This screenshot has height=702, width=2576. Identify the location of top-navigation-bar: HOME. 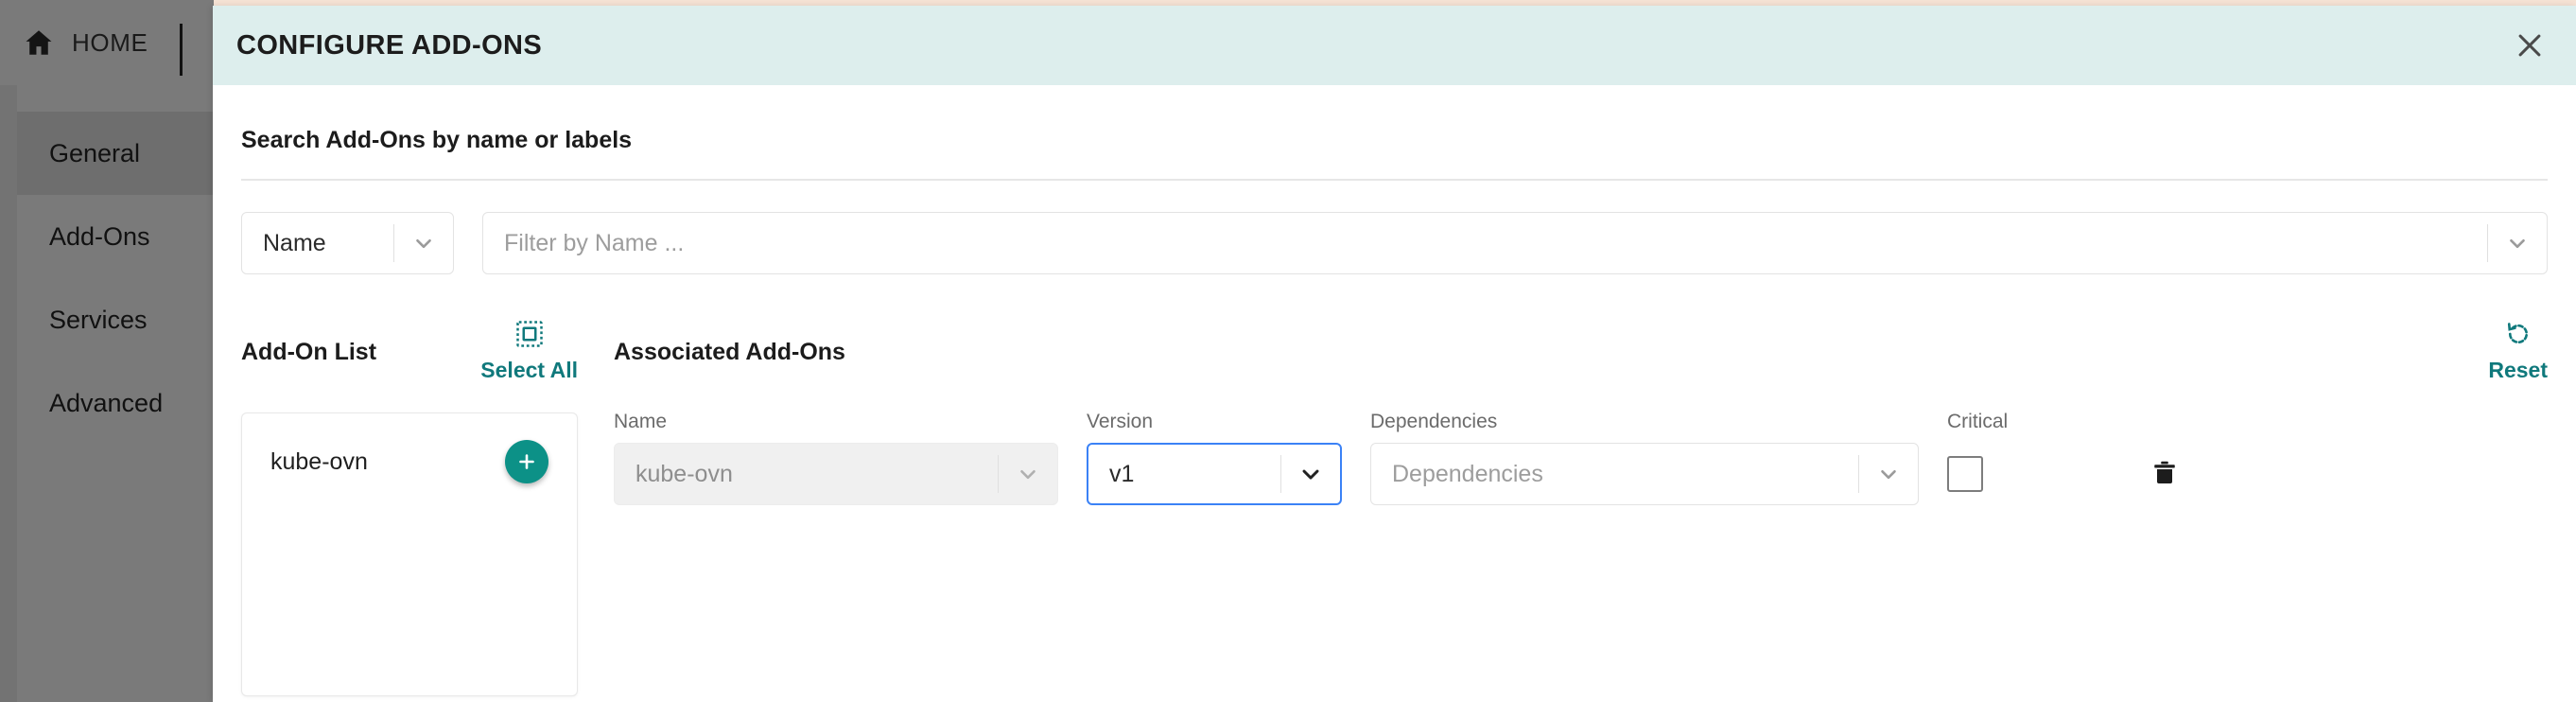
(107, 42).